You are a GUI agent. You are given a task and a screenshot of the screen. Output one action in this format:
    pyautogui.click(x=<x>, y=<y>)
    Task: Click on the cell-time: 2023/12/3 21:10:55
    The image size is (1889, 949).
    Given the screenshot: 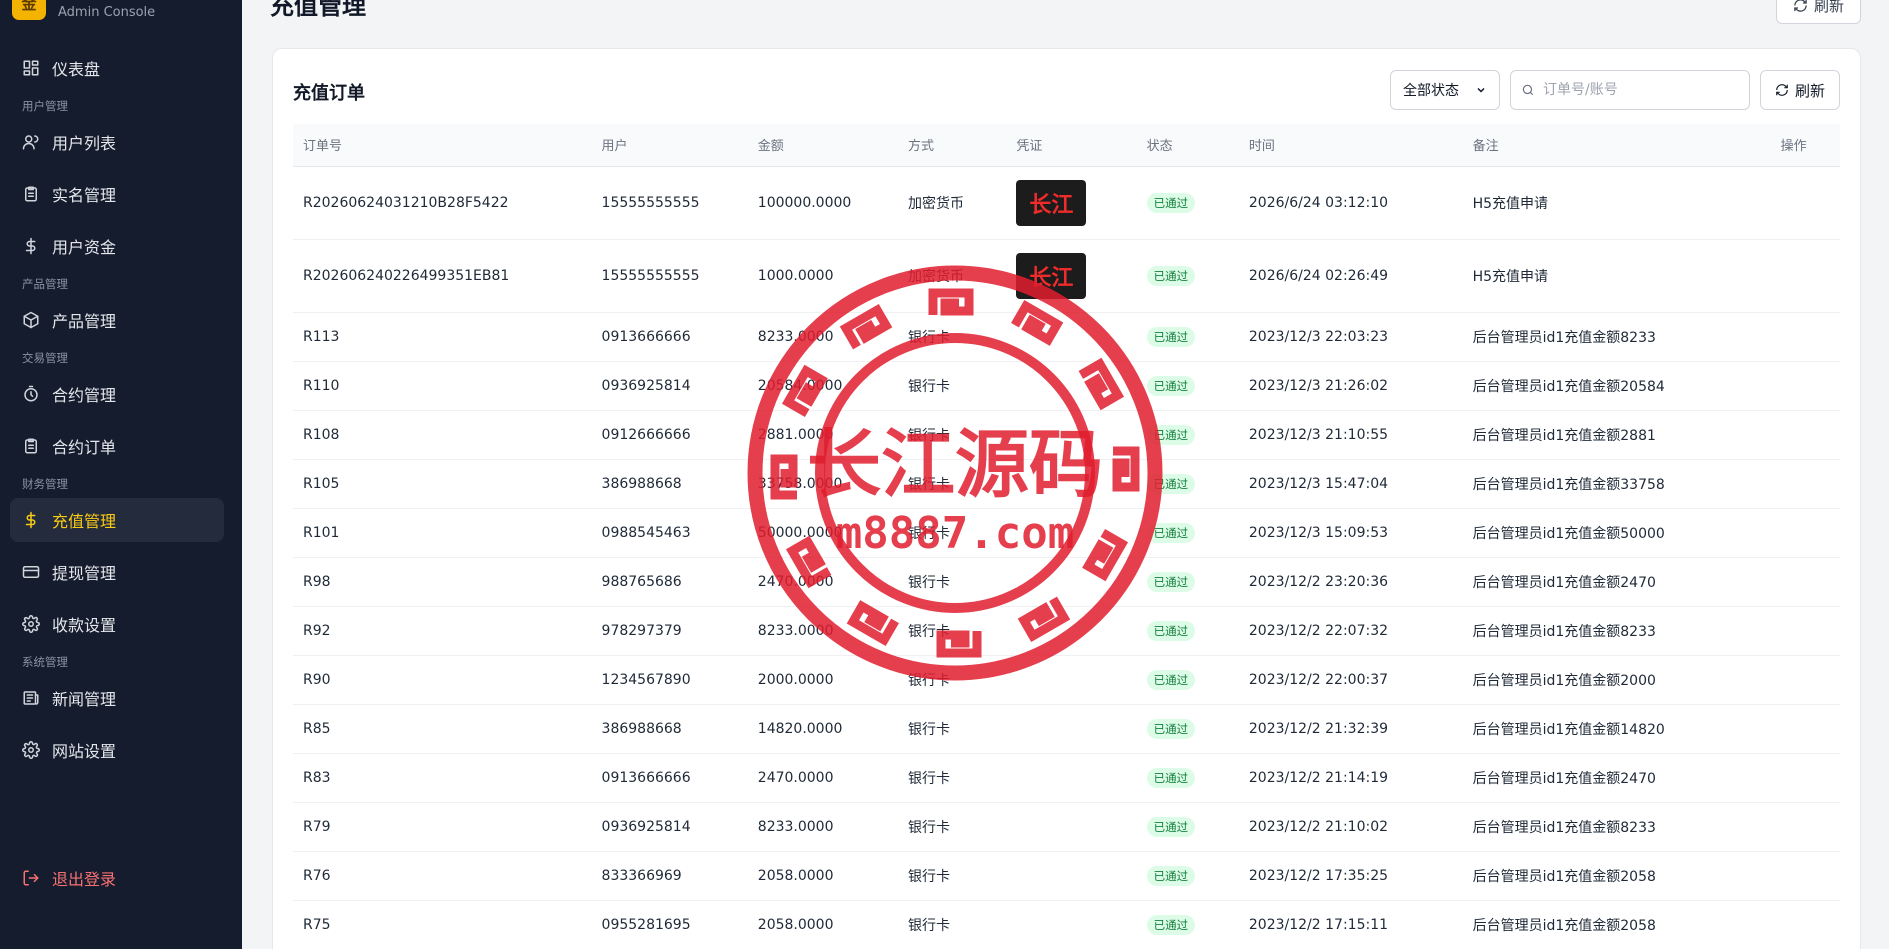 What is the action you would take?
    pyautogui.click(x=1350, y=435)
    